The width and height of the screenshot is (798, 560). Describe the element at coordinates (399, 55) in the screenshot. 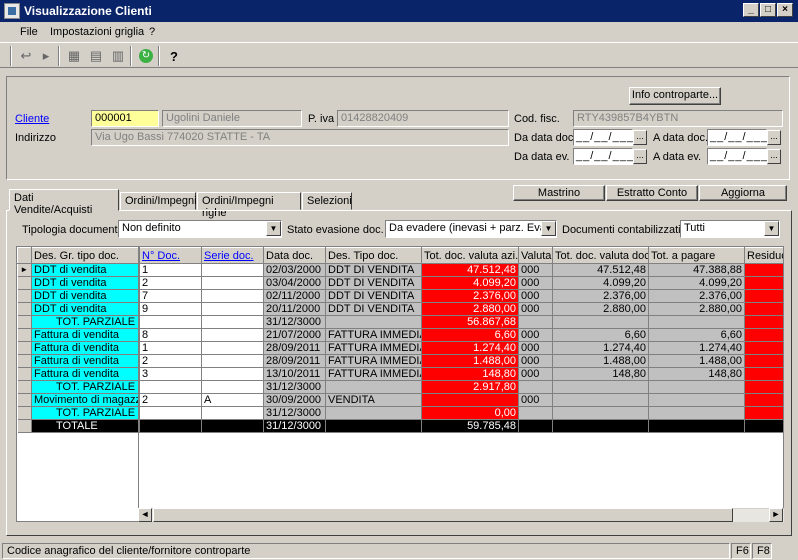

I see `toolbar: ↩ ▸ ▦ ▤ ▥ ↻ ?` at that location.